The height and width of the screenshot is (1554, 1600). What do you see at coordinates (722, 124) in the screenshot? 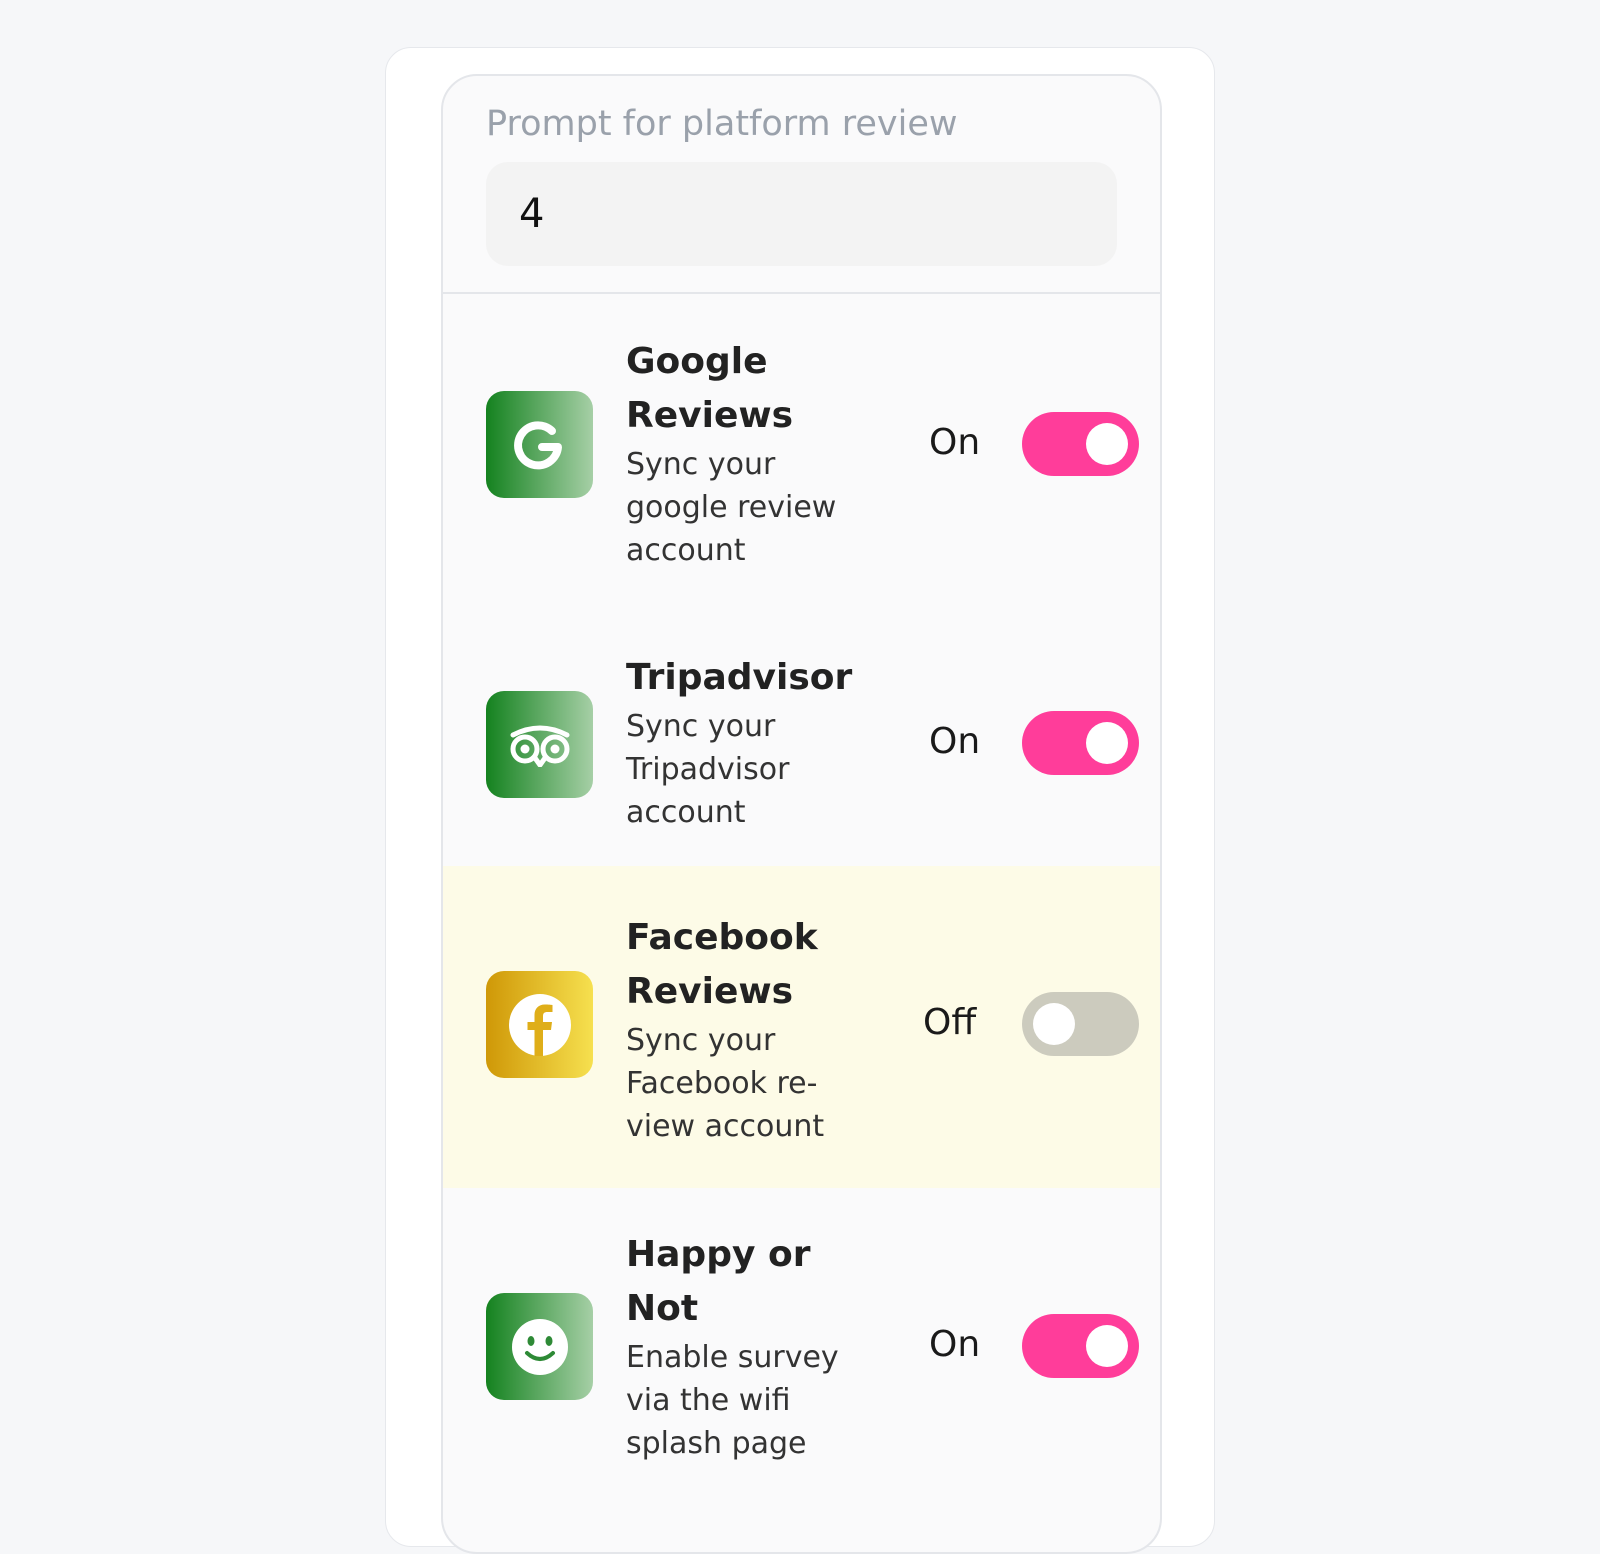
I see `prompt-label: Prompt for platform review` at bounding box center [722, 124].